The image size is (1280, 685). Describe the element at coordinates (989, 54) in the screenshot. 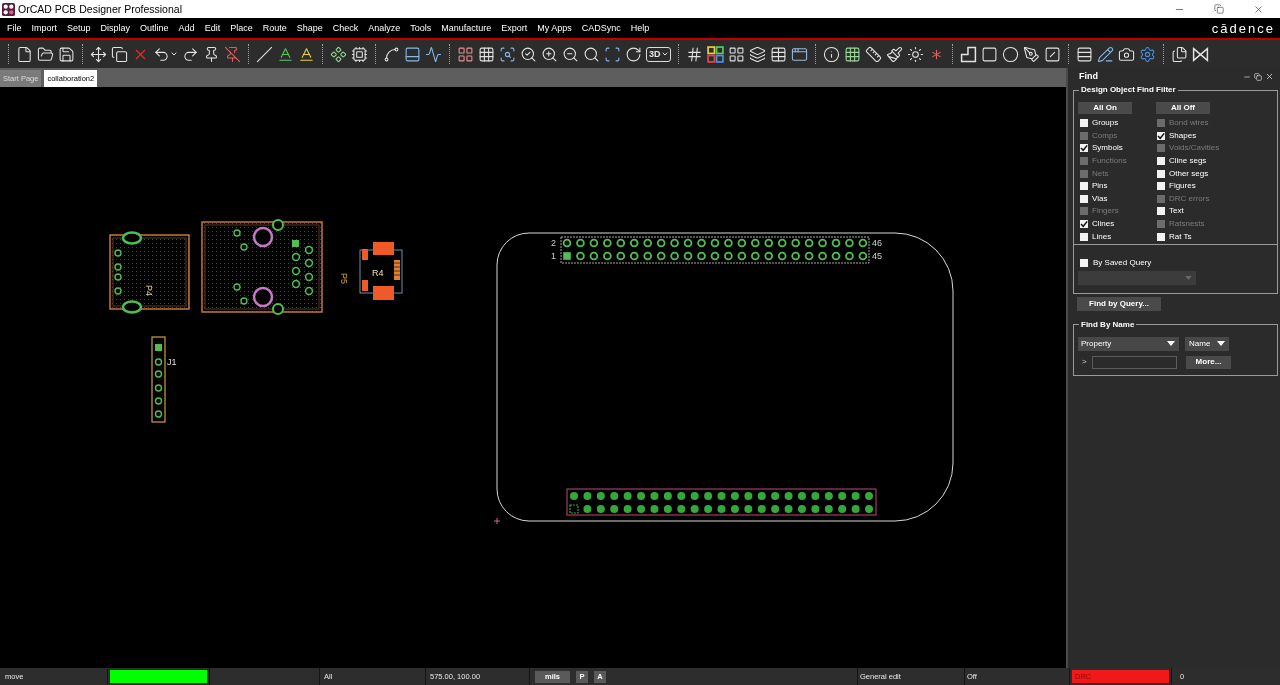

I see `rectangle-icon` at that location.